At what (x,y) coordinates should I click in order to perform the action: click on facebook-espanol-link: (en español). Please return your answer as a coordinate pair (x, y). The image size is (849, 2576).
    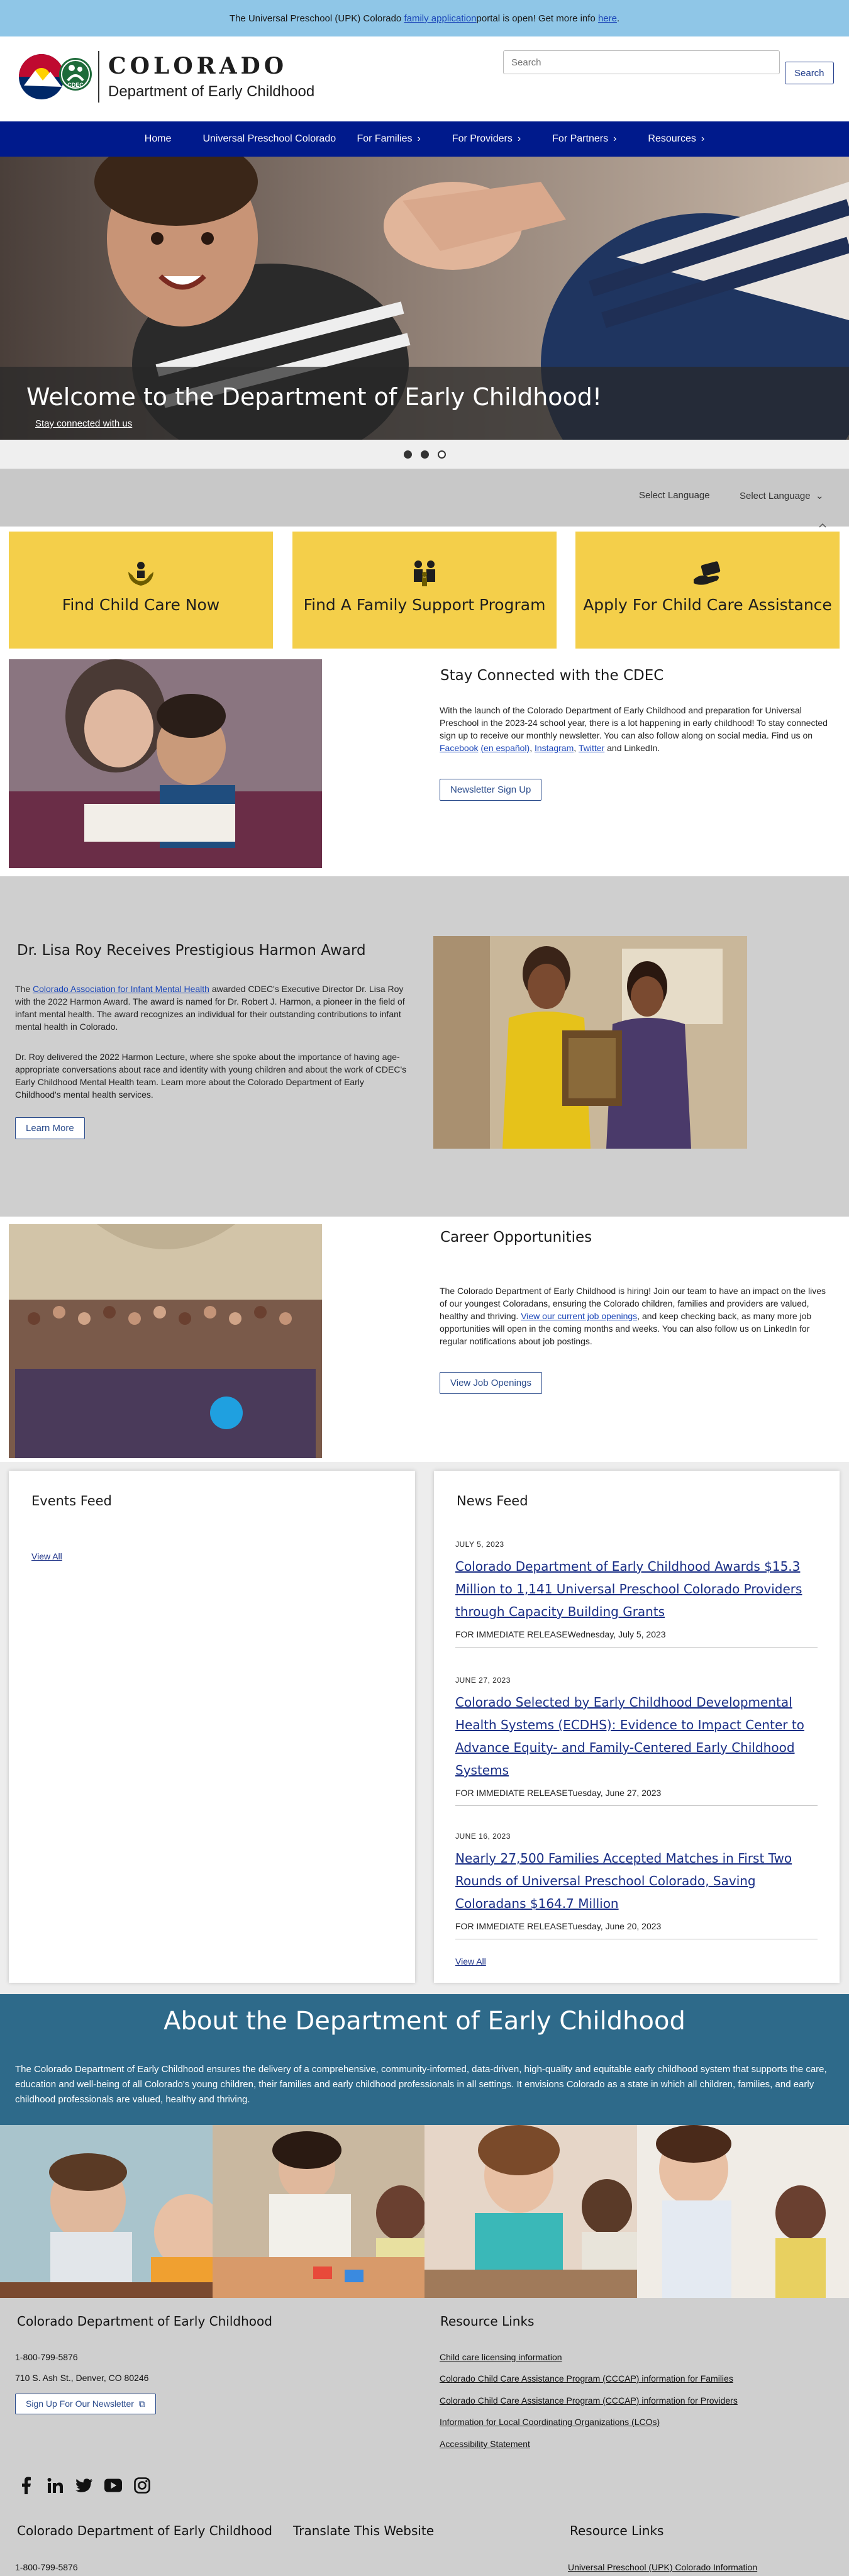
    Looking at the image, I should click on (505, 748).